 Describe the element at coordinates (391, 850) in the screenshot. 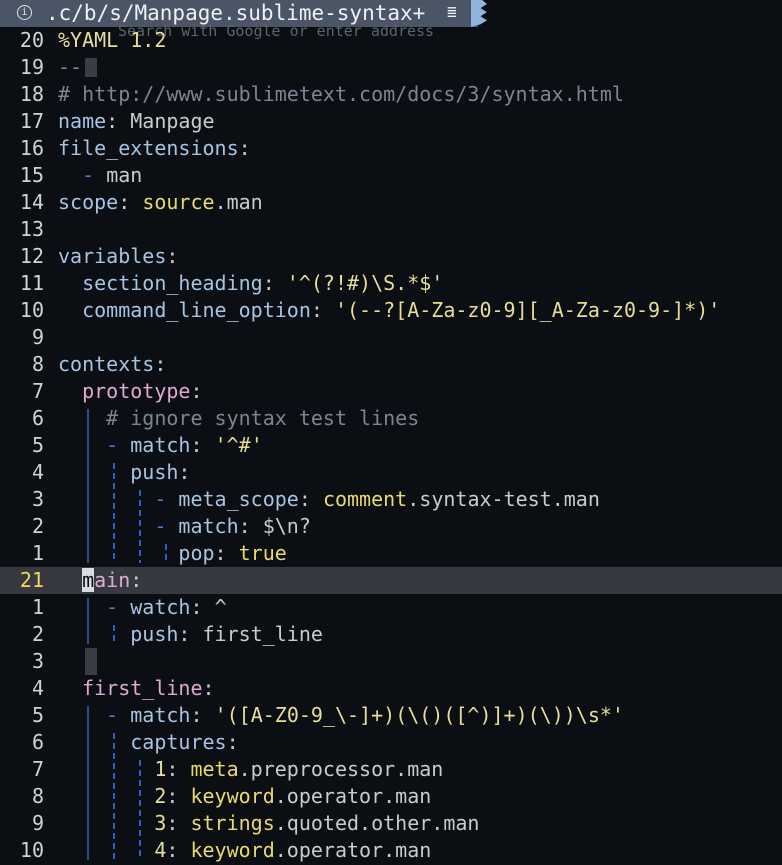

I see `code-line: 10 4: keyword.operator.man` at that location.